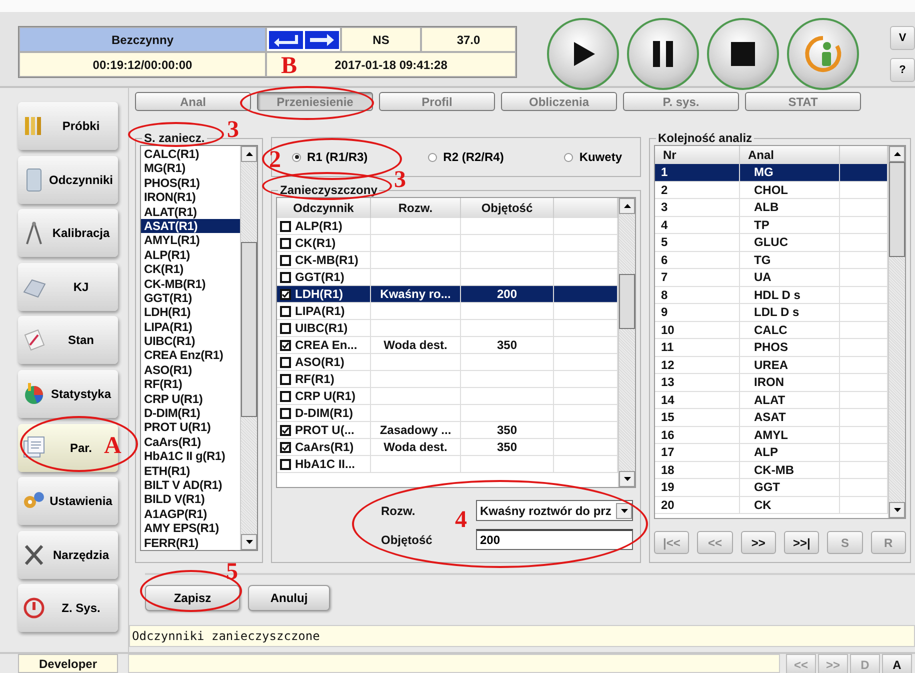 The width and height of the screenshot is (915, 673). I want to click on list-item: FERR(R1), so click(190, 543).